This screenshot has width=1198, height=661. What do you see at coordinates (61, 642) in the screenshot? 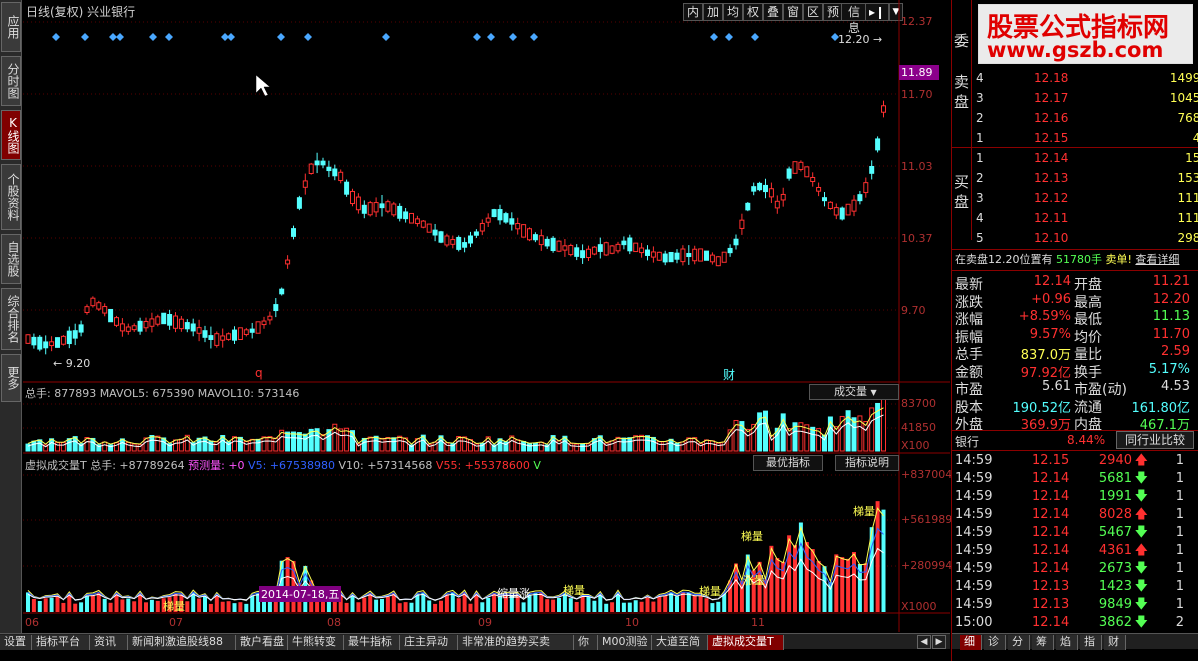
I see `bottom-tab-1: 指标平台` at bounding box center [61, 642].